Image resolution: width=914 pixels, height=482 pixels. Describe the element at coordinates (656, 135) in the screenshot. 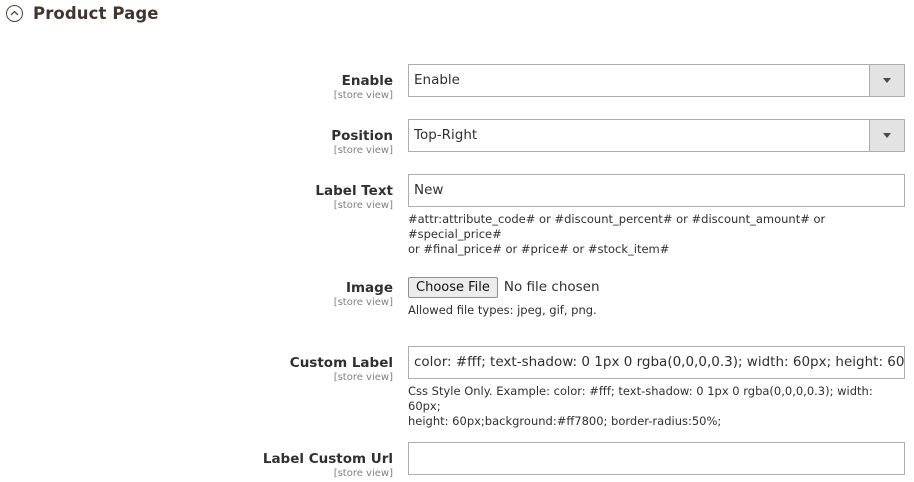

I see `position-select: Top-Right` at that location.